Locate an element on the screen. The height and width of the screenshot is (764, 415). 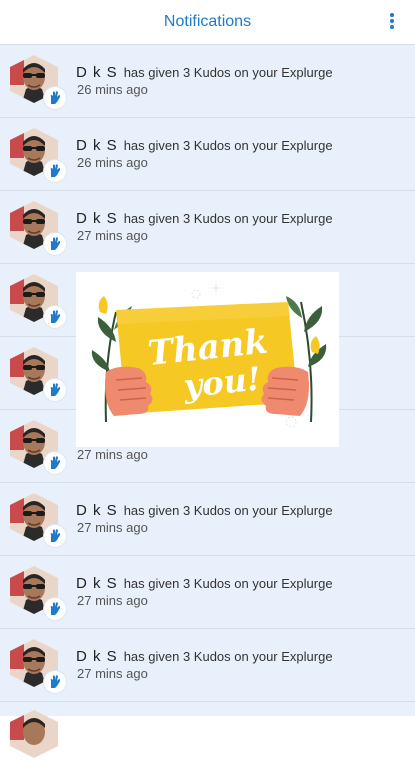
user-avatar-image is located at coordinates (34, 734).